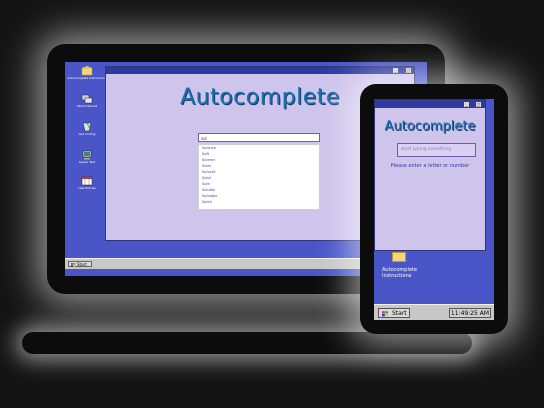 The image size is (544, 408). Describe the element at coordinates (247, 343) in the screenshot. I see `laptop-base` at that location.